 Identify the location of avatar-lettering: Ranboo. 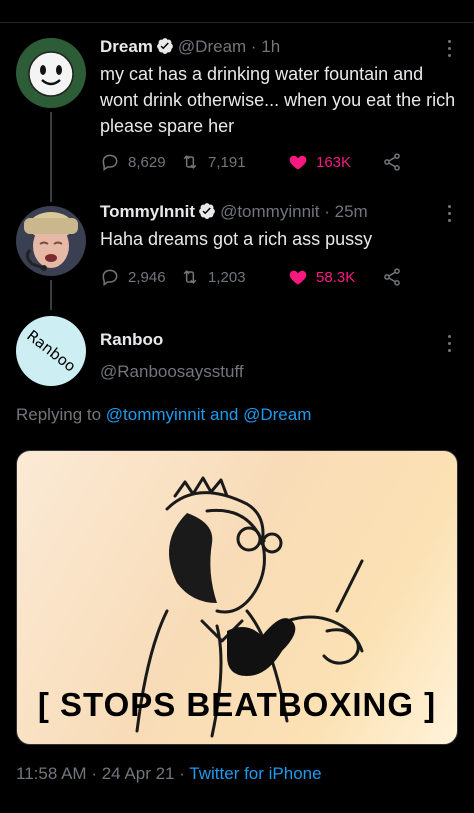
(51, 351).